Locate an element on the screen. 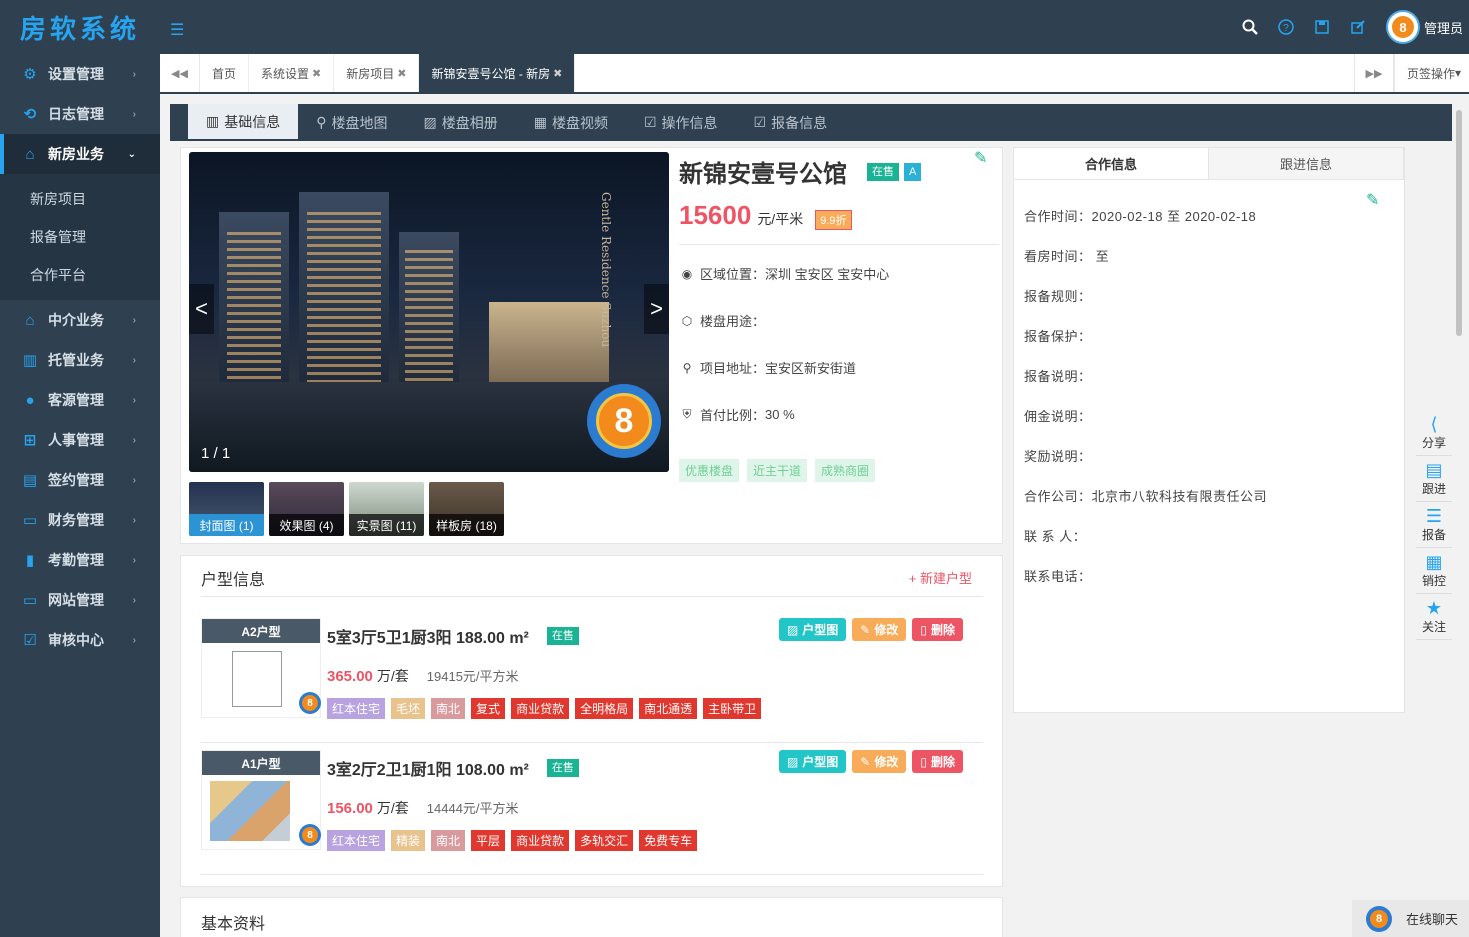 The height and width of the screenshot is (937, 1469). tab-album: ▨ 楼盘相册 is located at coordinates (461, 122).